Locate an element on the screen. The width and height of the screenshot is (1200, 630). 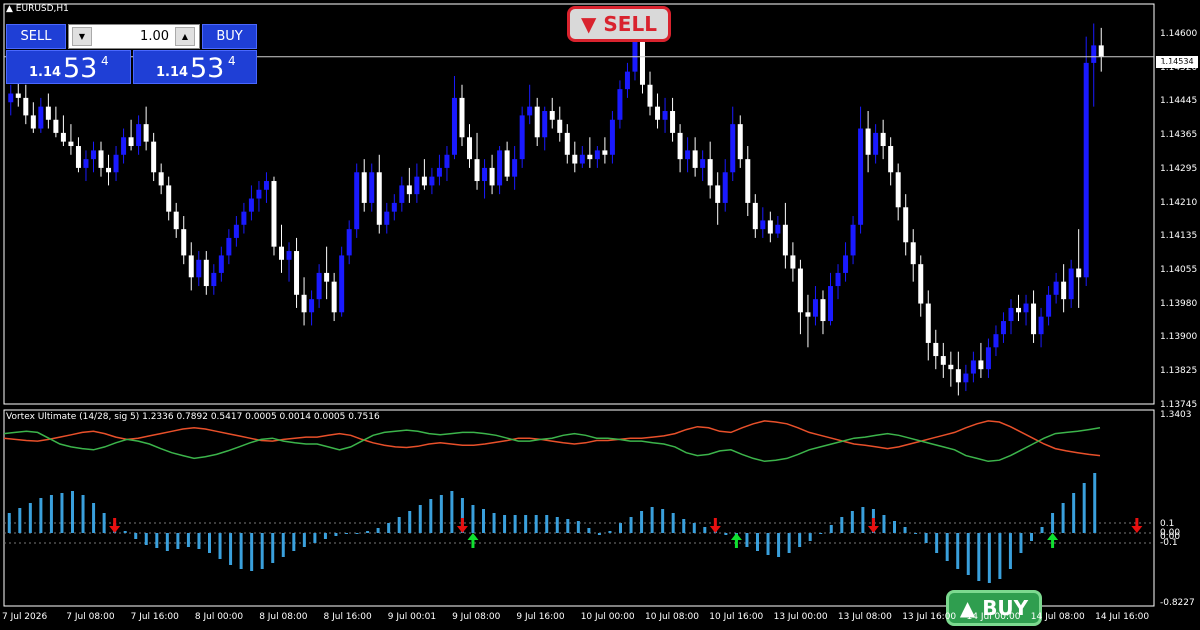
sell-arrow-icon is located at coordinates (873, 525).